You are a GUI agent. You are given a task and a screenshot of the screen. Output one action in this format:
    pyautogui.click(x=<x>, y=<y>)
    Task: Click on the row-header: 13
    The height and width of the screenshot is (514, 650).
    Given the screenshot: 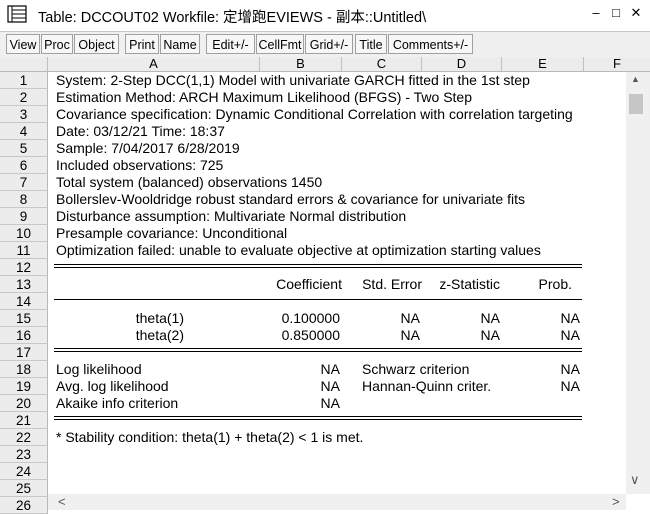 What is the action you would take?
    pyautogui.click(x=24, y=284)
    